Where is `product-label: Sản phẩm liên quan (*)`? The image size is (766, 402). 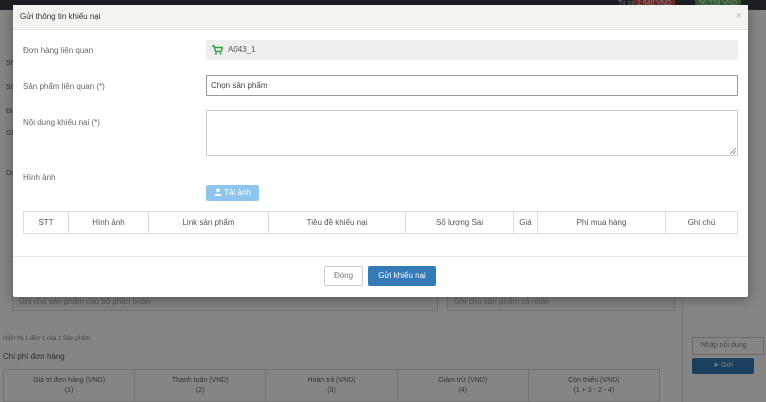 product-label: Sản phẩm liên quan (*) is located at coordinates (64, 86).